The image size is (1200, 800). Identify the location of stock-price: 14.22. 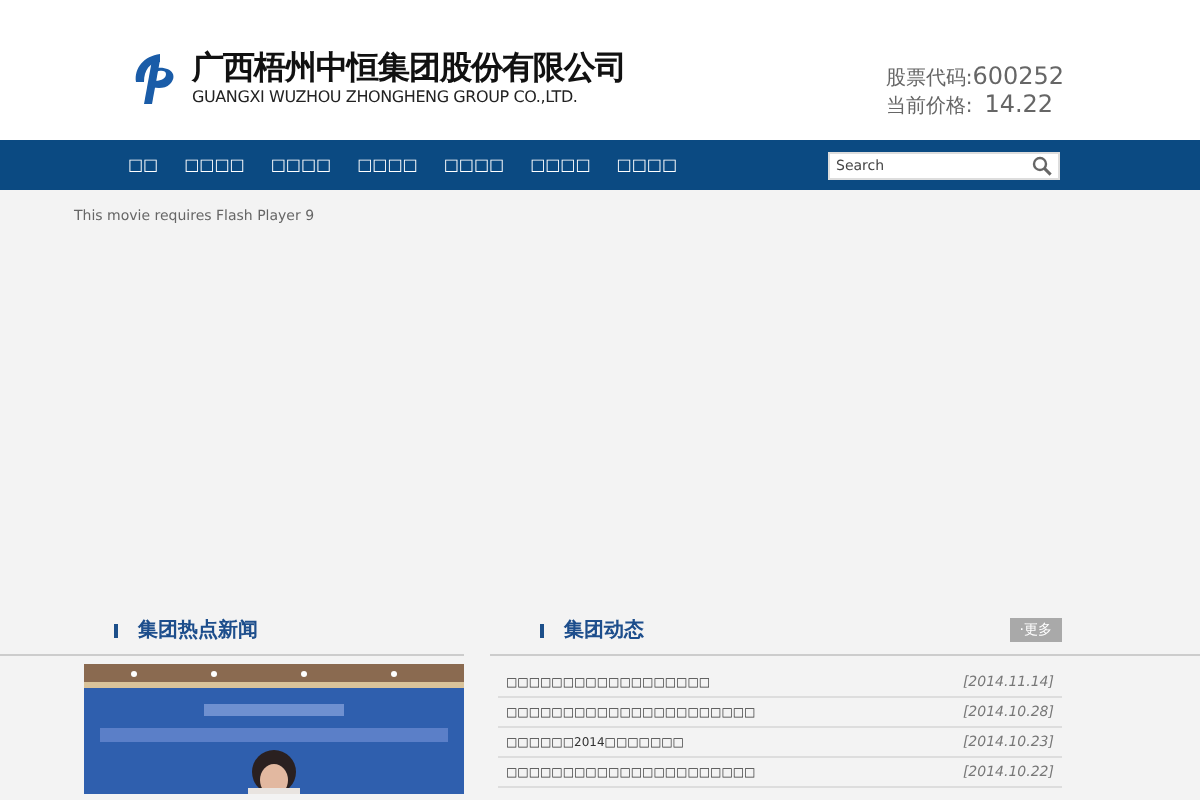
(1019, 105).